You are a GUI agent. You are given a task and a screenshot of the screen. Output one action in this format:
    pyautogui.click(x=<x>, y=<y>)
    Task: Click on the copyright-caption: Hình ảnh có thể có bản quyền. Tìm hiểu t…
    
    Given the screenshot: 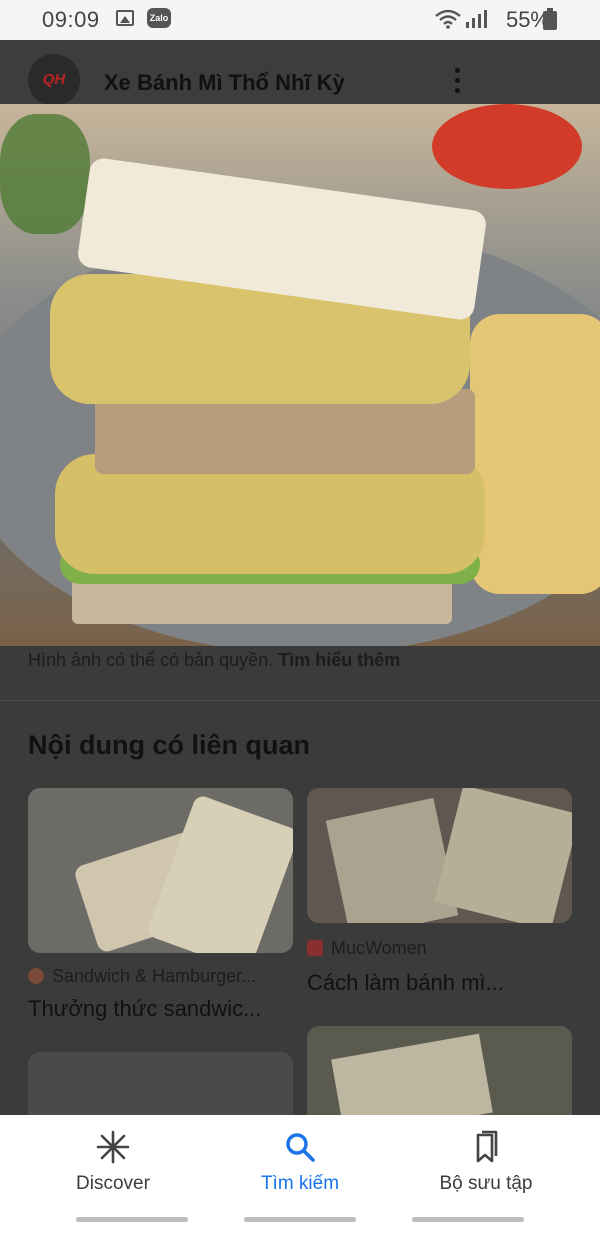 What is the action you would take?
    pyautogui.click(x=214, y=660)
    